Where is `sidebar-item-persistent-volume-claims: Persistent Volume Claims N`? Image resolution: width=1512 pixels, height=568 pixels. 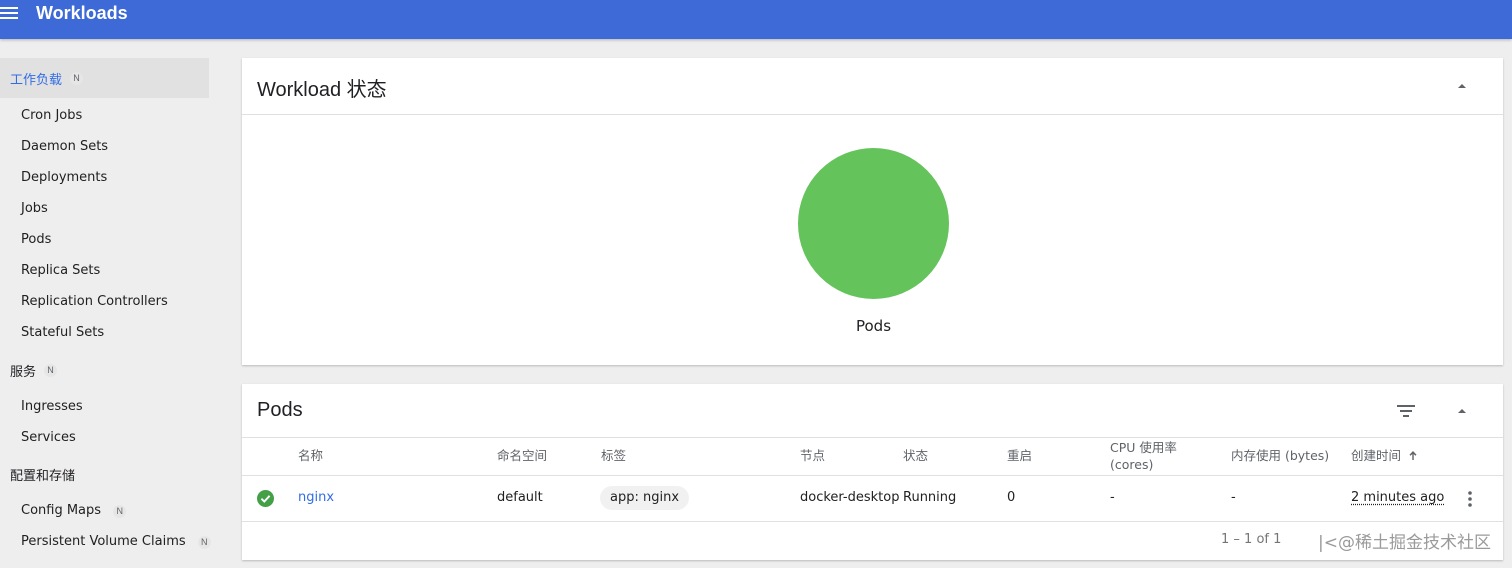
sidebar-item-persistent-volume-claims: Persistent Volume Claims N is located at coordinates (116, 542).